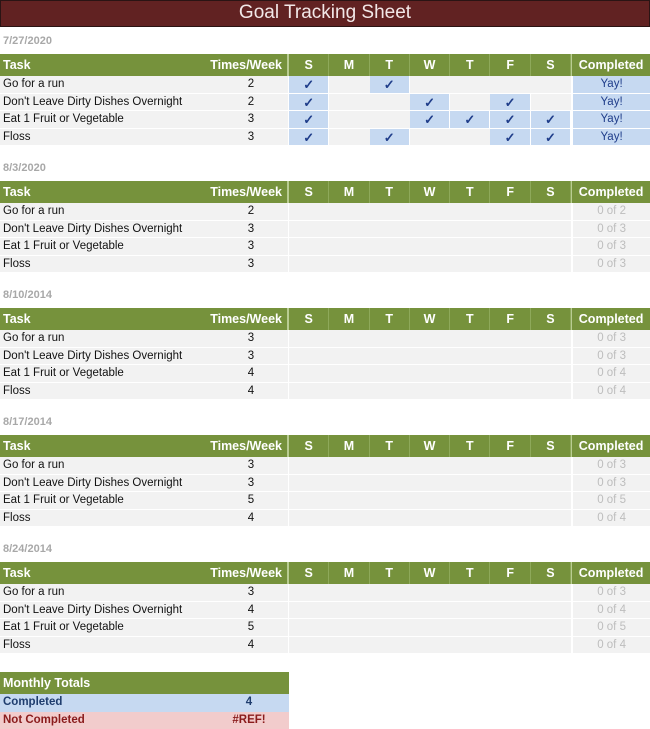 The height and width of the screenshot is (729, 650). I want to click on task-cell: Eat 1 Fruit or Vegetable 4, so click(144, 374).